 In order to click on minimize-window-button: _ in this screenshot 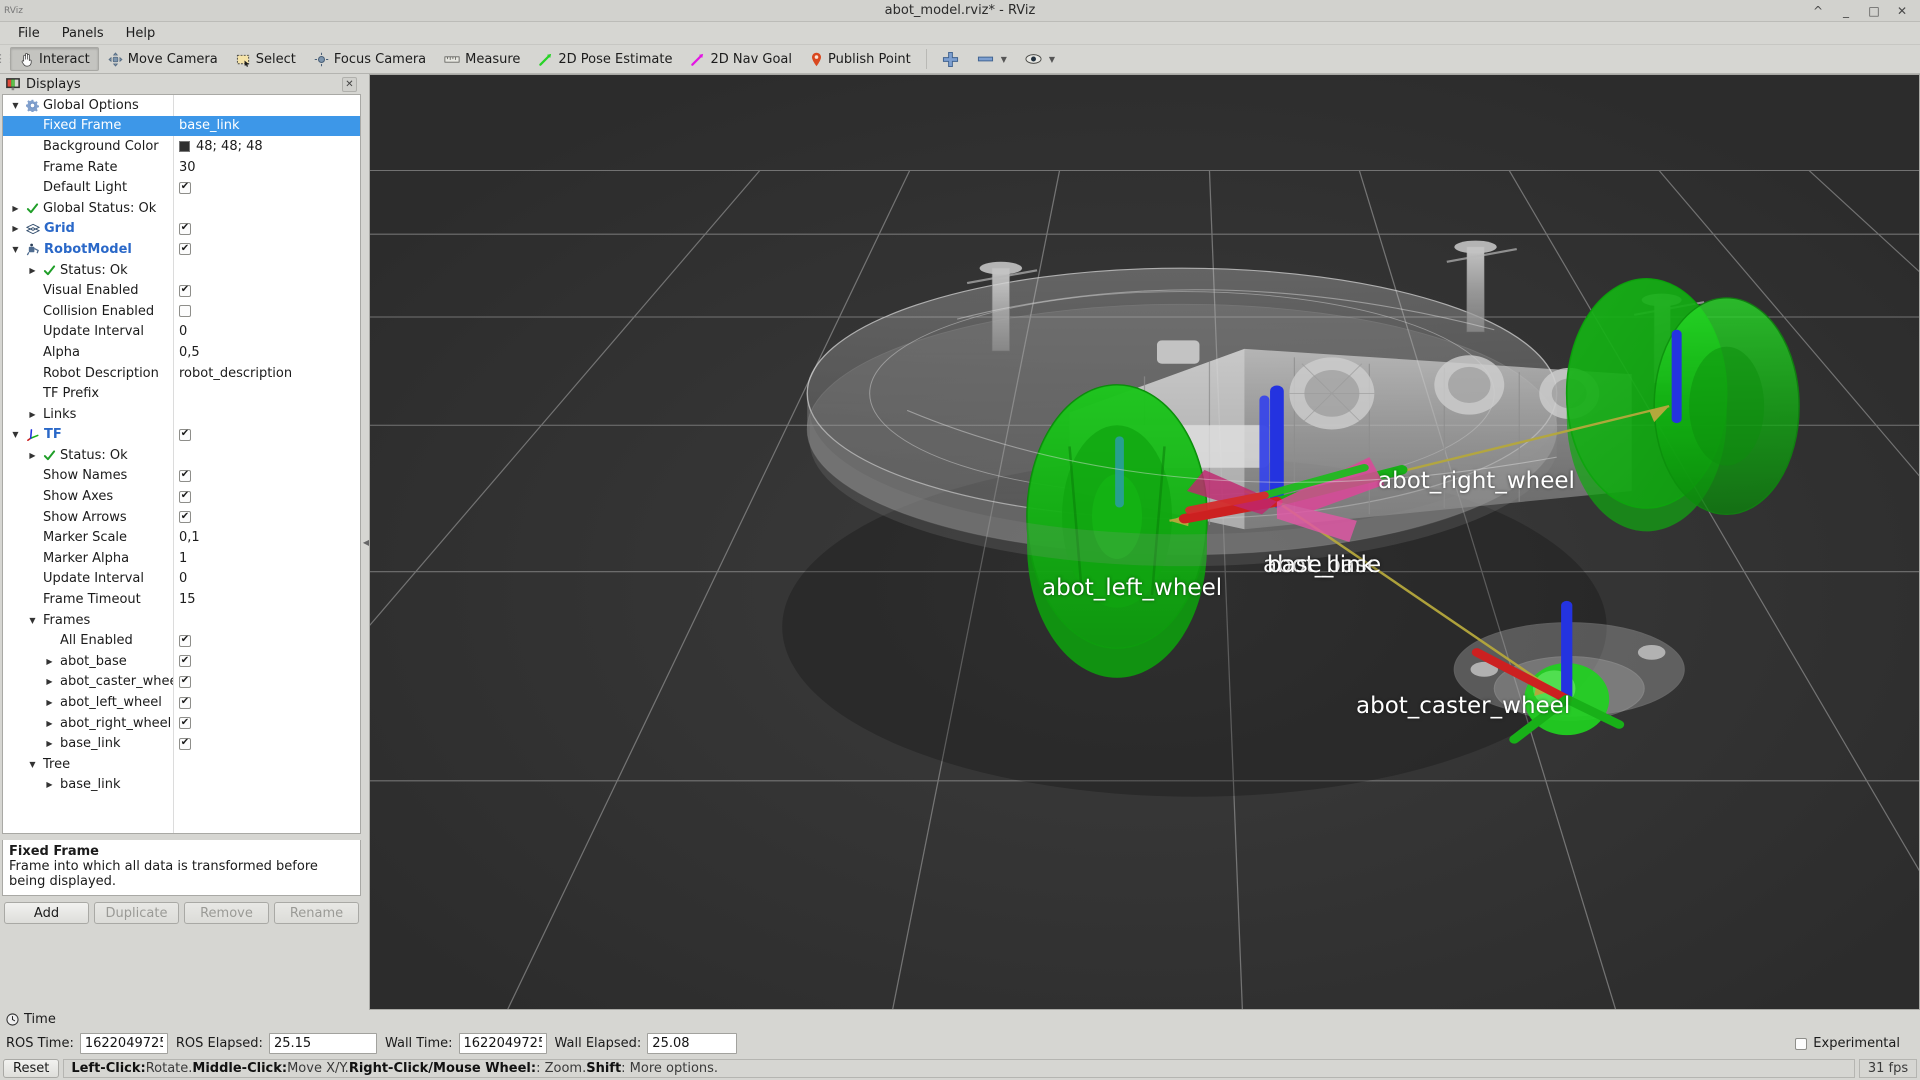, I will do `click(1846, 11)`.